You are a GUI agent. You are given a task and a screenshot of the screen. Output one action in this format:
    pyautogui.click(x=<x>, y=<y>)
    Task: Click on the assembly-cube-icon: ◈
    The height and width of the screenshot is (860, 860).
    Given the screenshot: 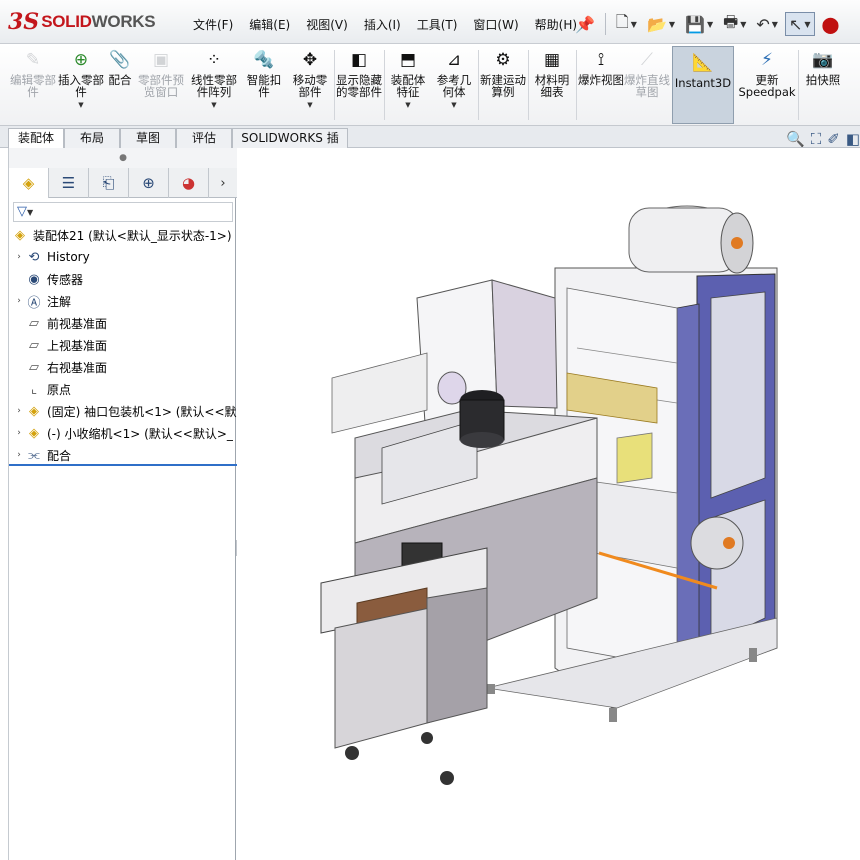 What is the action you would take?
    pyautogui.click(x=28, y=183)
    